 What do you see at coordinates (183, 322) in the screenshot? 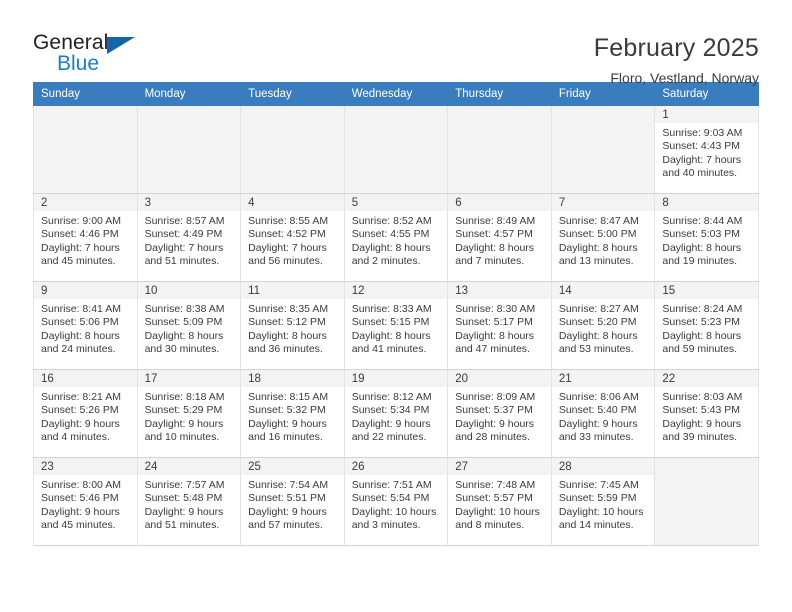
I see `day-detail-line: Sunset: 5:09 PM` at bounding box center [183, 322].